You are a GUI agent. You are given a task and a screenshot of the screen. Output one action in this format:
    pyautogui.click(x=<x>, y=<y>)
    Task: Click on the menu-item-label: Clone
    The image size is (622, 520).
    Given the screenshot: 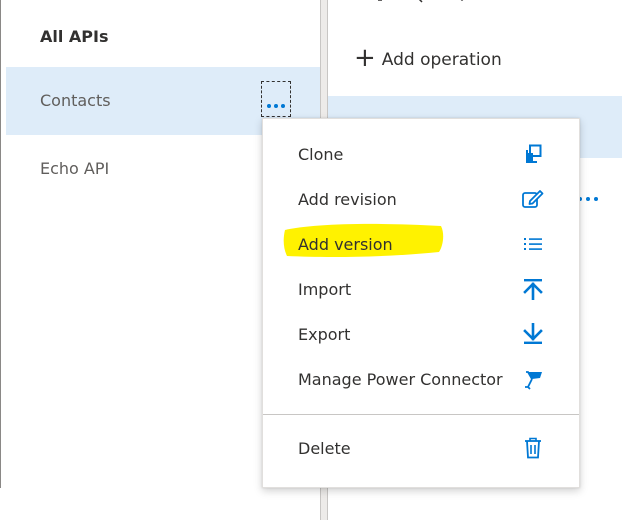 What is the action you would take?
    pyautogui.click(x=321, y=154)
    